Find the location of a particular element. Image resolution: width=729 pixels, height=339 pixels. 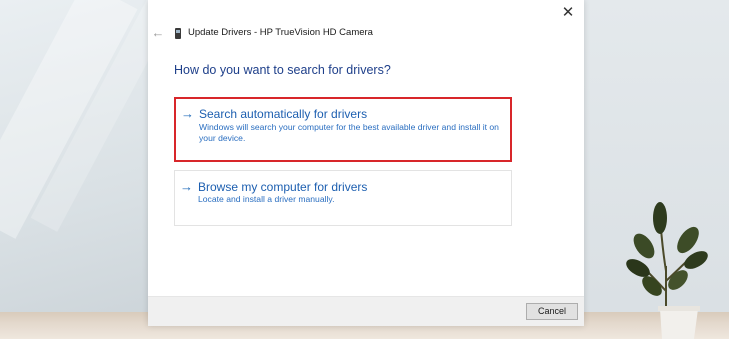

close-icon: ✕ is located at coordinates (568, 13).